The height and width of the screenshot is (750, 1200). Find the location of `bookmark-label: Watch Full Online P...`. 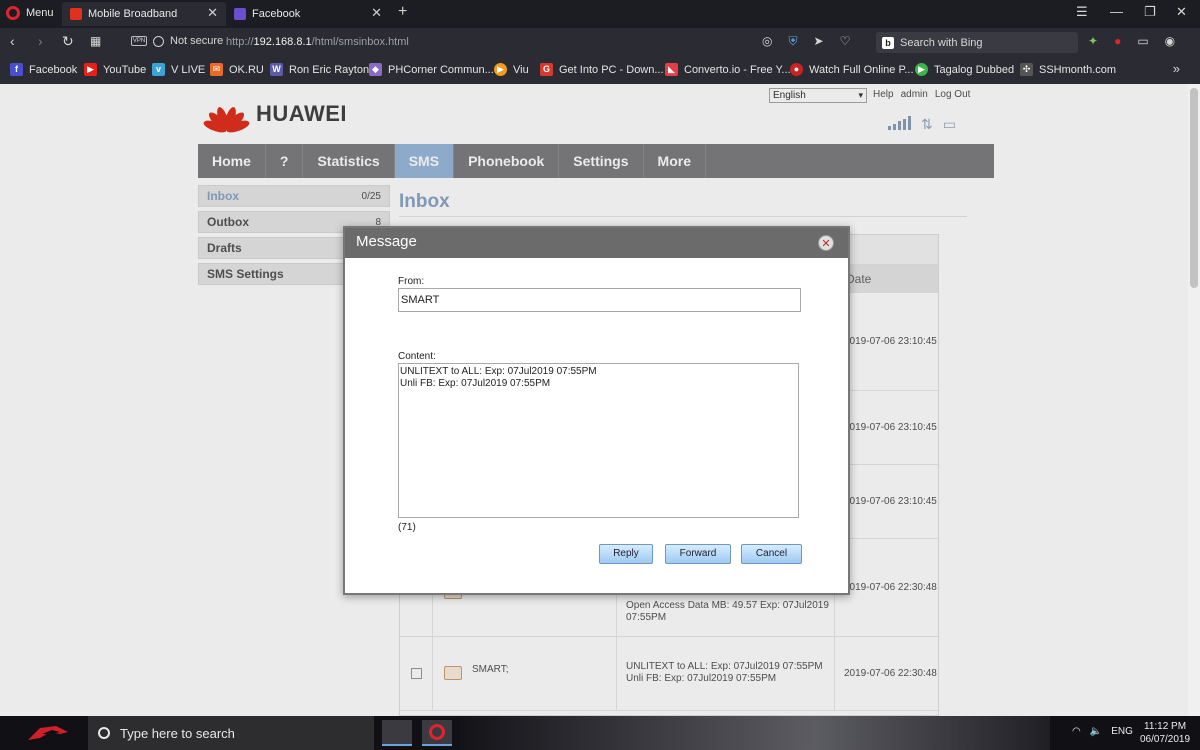

bookmark-label: Watch Full Online P... is located at coordinates (861, 69).